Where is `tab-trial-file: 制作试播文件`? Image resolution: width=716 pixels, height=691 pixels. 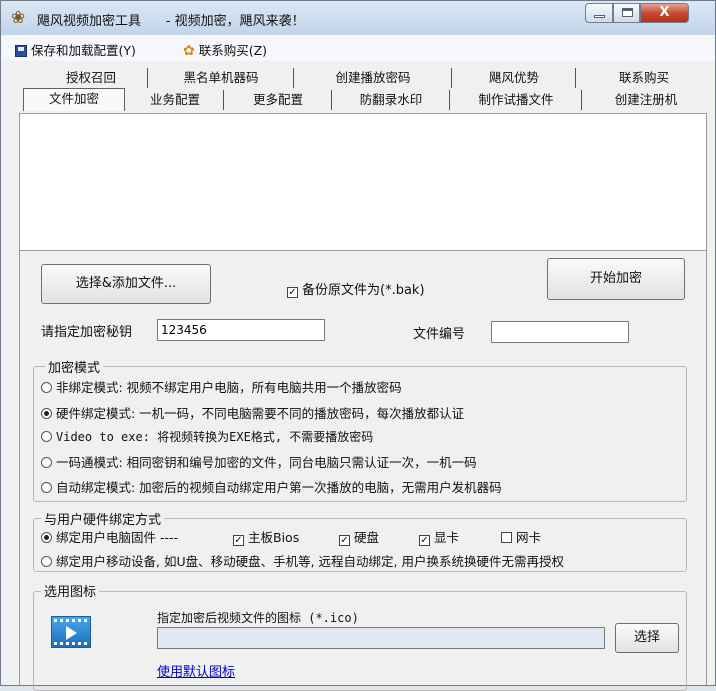 tab-trial-file: 制作试播文件 is located at coordinates (515, 100).